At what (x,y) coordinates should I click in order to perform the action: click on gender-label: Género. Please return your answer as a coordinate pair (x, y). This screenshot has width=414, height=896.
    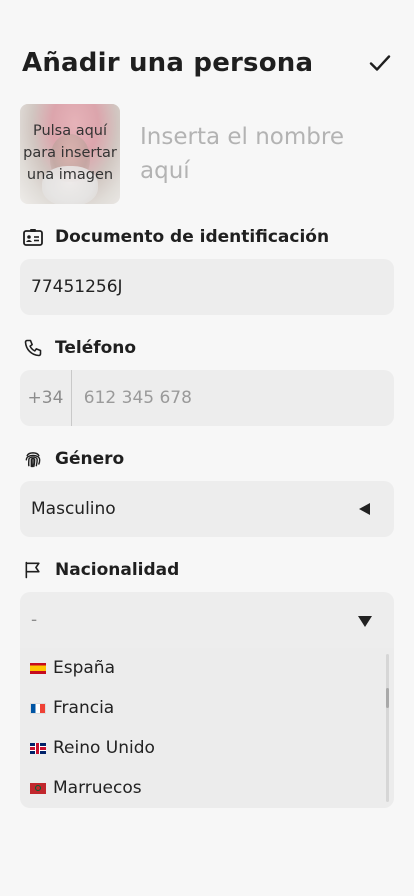
    Looking at the image, I should click on (90, 459).